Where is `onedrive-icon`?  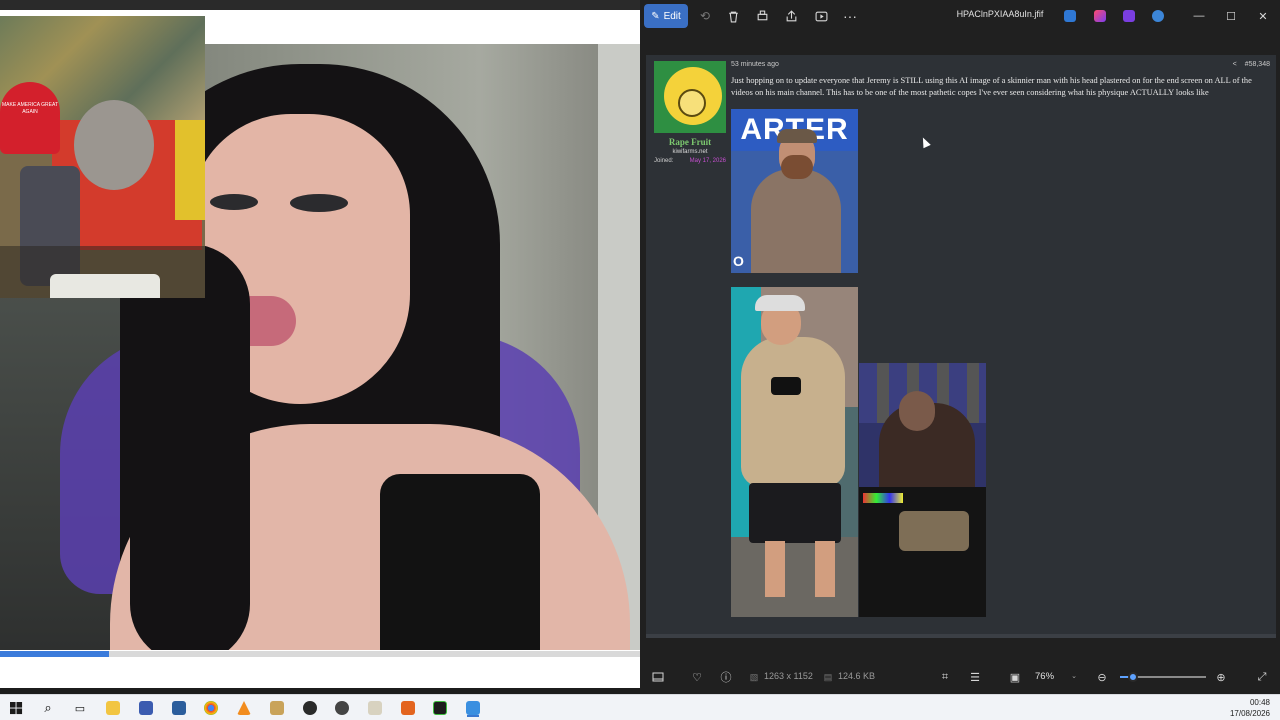
onedrive-icon is located at coordinates (1158, 16).